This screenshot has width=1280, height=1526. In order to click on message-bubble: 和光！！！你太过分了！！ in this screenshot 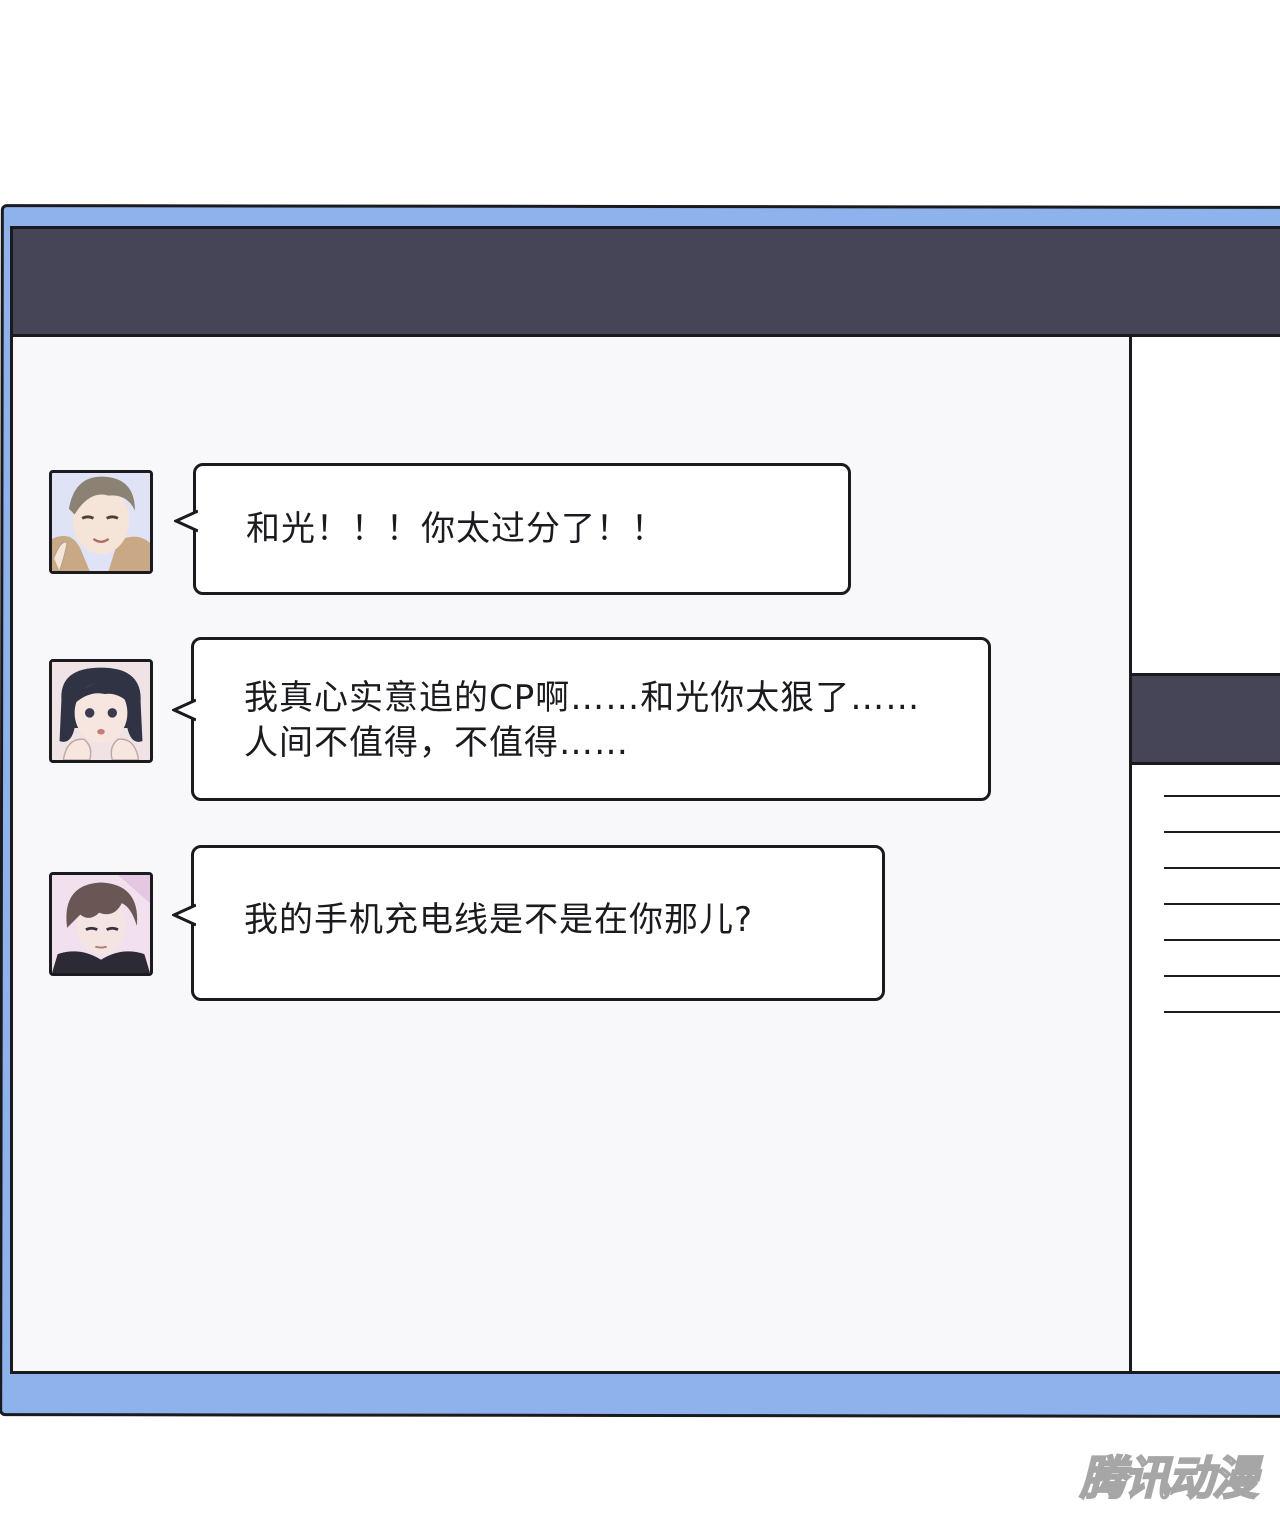, I will do `click(512, 529)`.